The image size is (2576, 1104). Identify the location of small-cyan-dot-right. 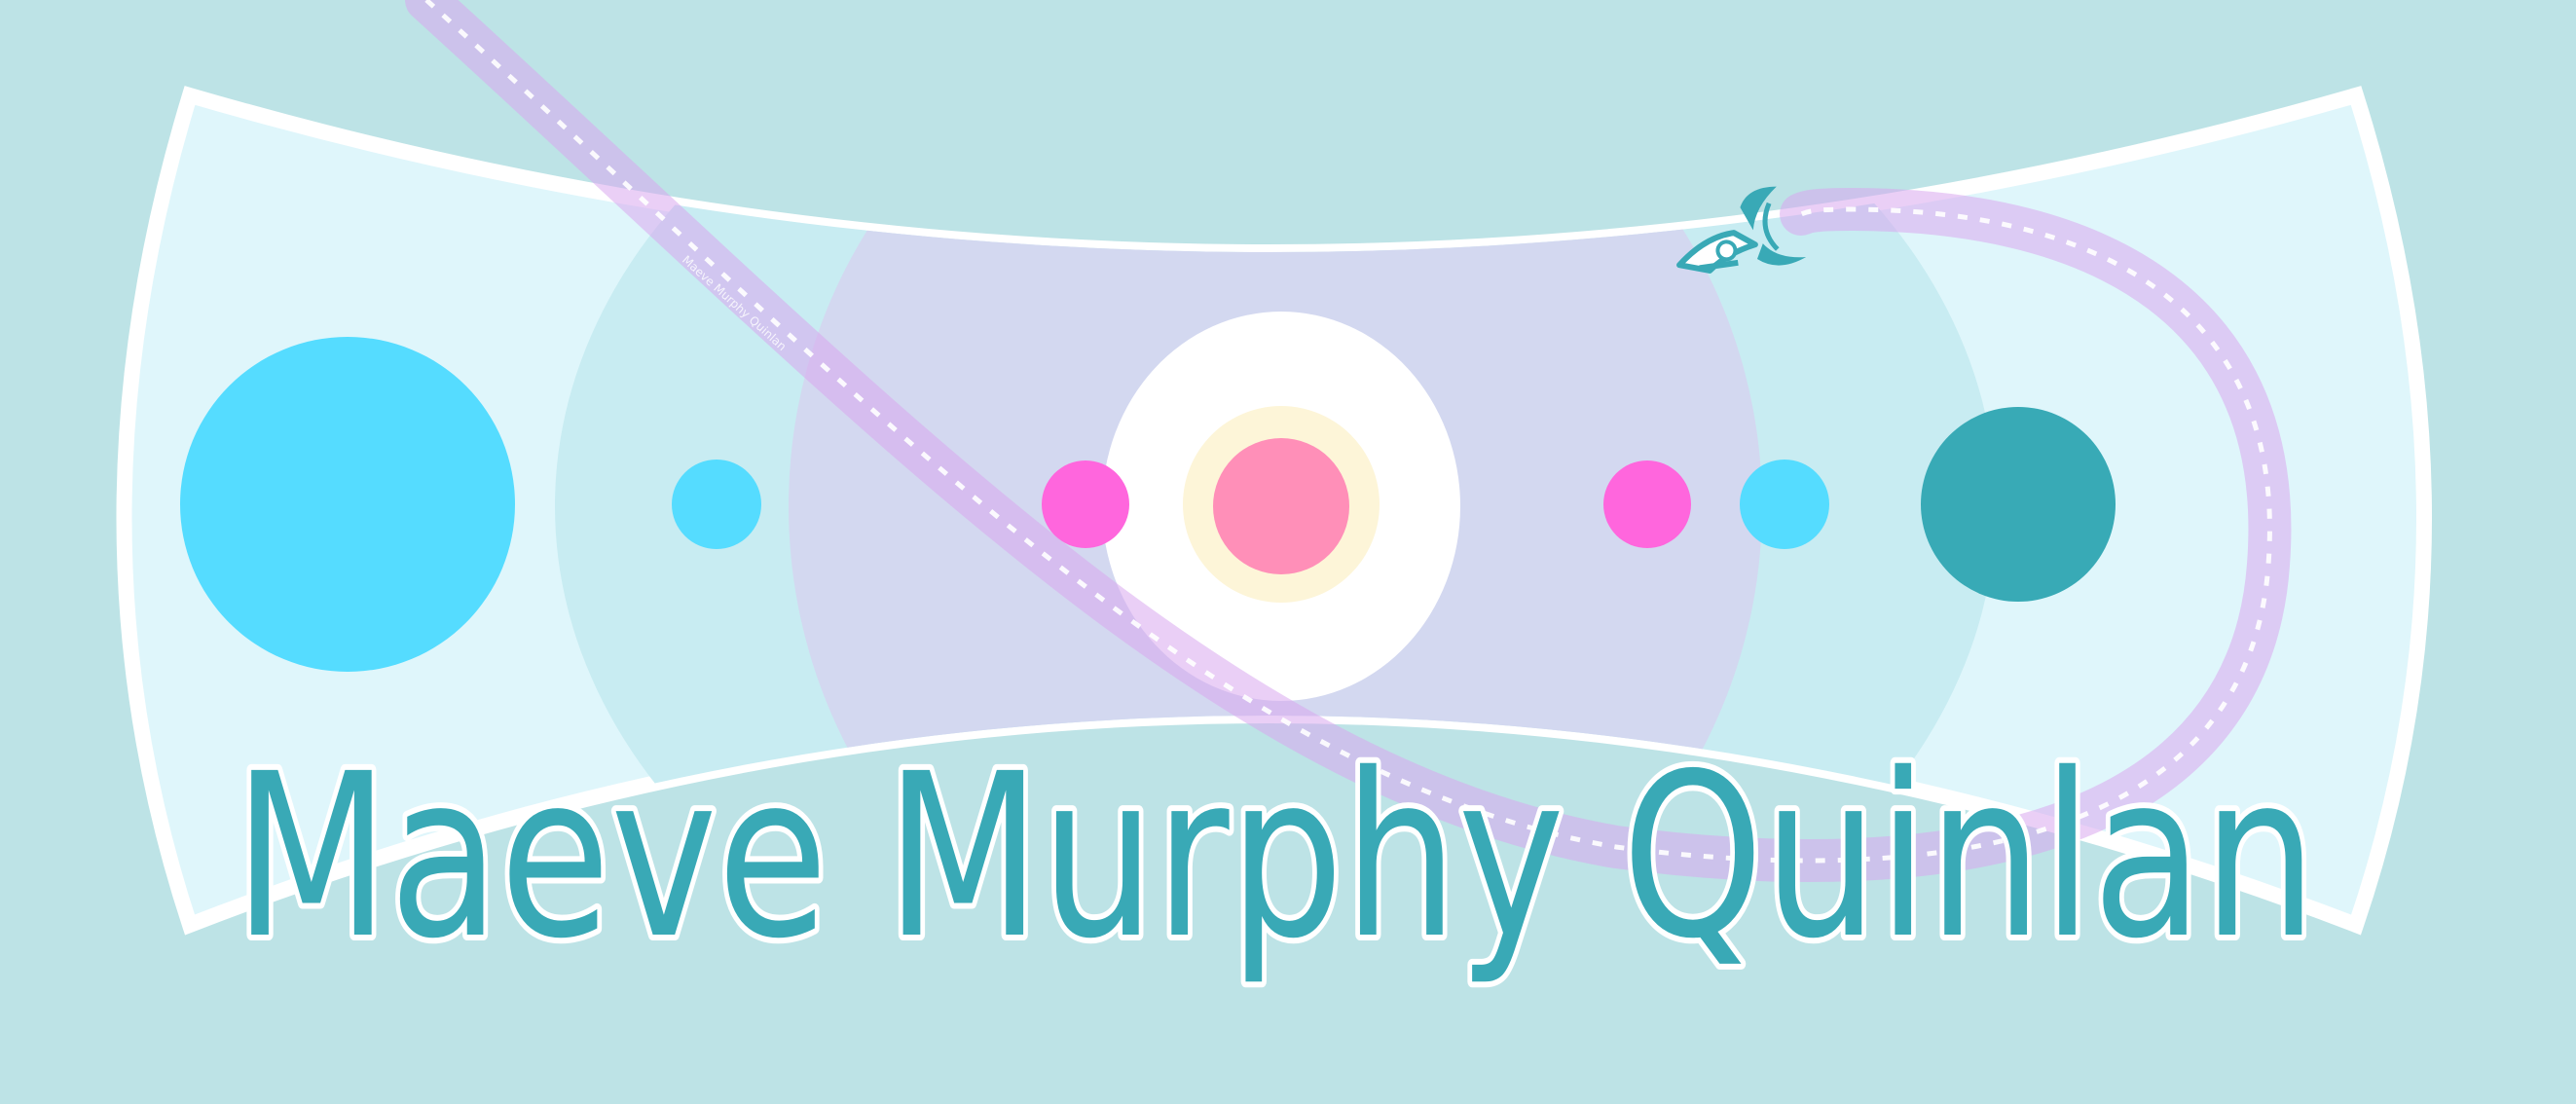
(1784, 504).